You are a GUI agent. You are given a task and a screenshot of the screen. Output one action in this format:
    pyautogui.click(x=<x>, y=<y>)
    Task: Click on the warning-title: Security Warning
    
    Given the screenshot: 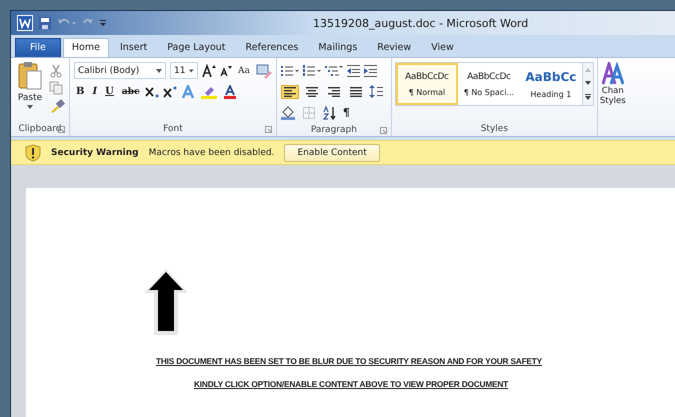 What is the action you would take?
    pyautogui.click(x=95, y=153)
    